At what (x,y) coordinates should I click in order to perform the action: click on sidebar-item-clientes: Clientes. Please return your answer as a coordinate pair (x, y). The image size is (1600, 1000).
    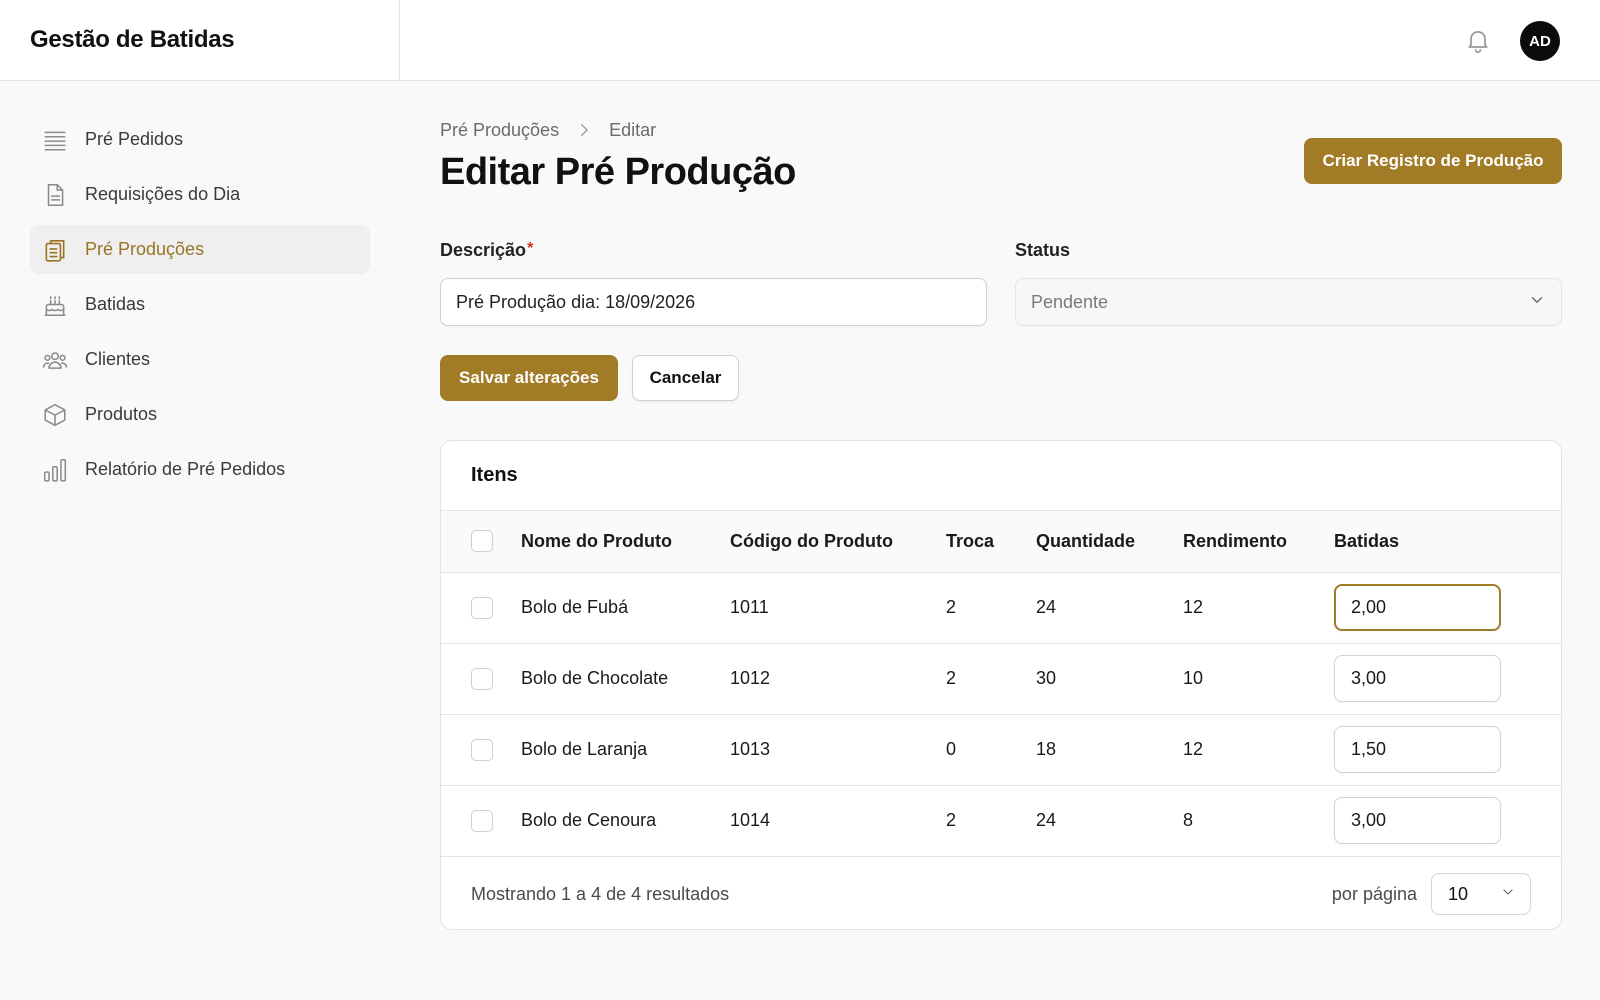
    Looking at the image, I should click on (200, 359).